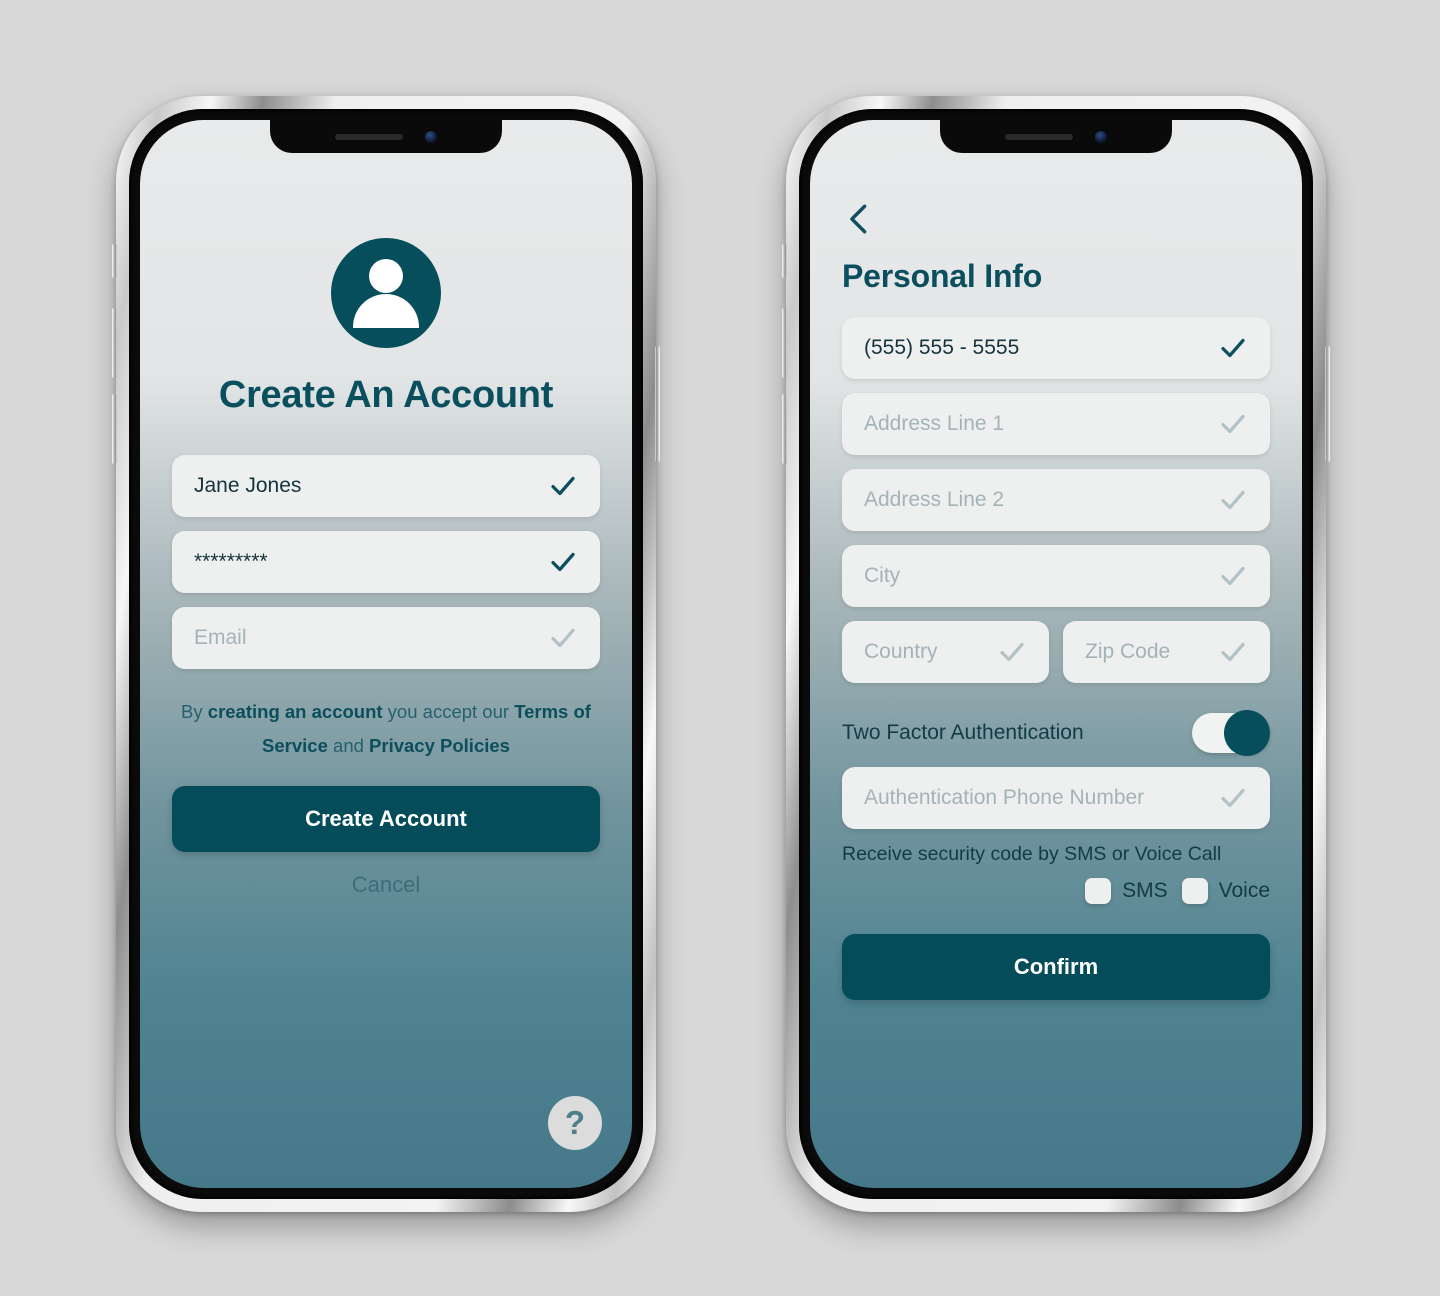 The height and width of the screenshot is (1296, 1440). Describe the element at coordinates (248, 485) in the screenshot. I see `full-name-value: Jane Jones` at that location.